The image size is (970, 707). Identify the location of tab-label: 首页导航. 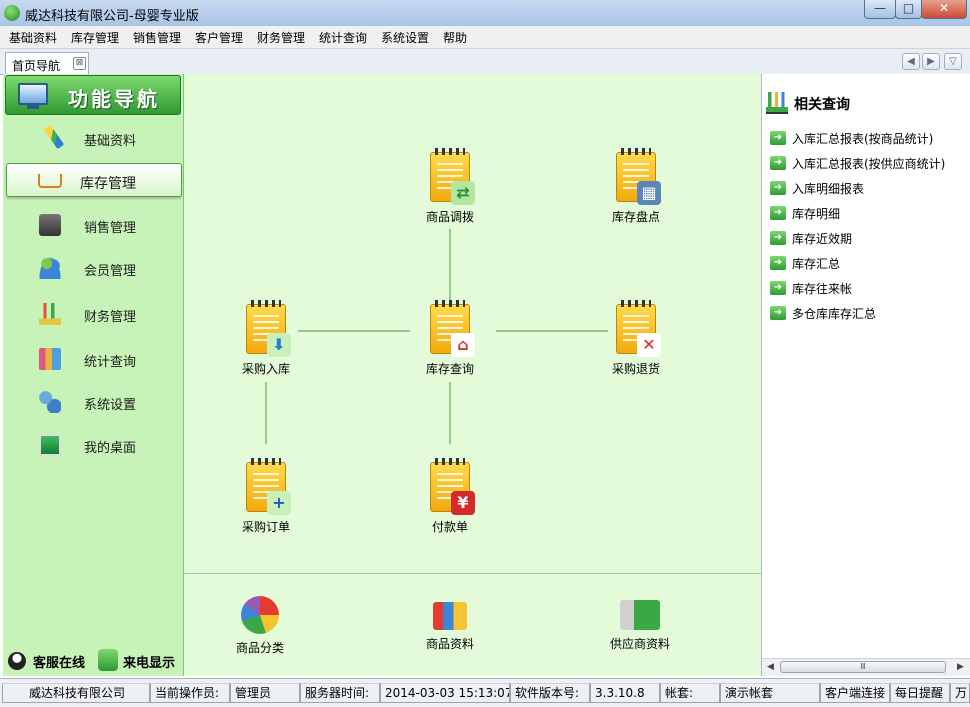
(36, 66).